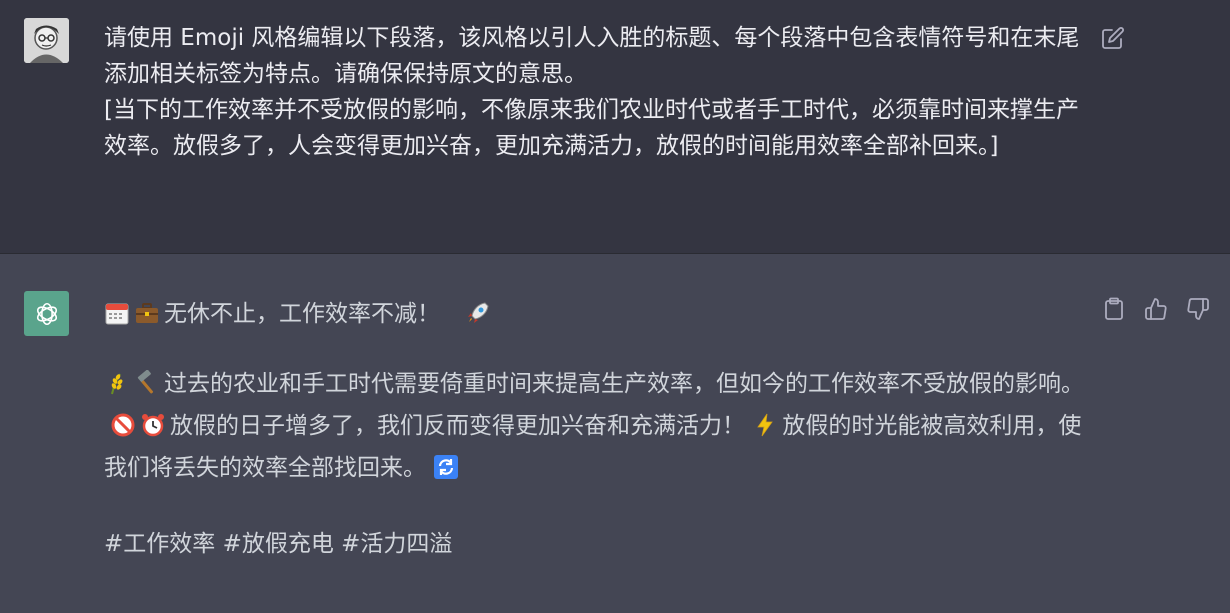 The width and height of the screenshot is (1230, 613). I want to click on clipboard-icon, so click(1114, 309).